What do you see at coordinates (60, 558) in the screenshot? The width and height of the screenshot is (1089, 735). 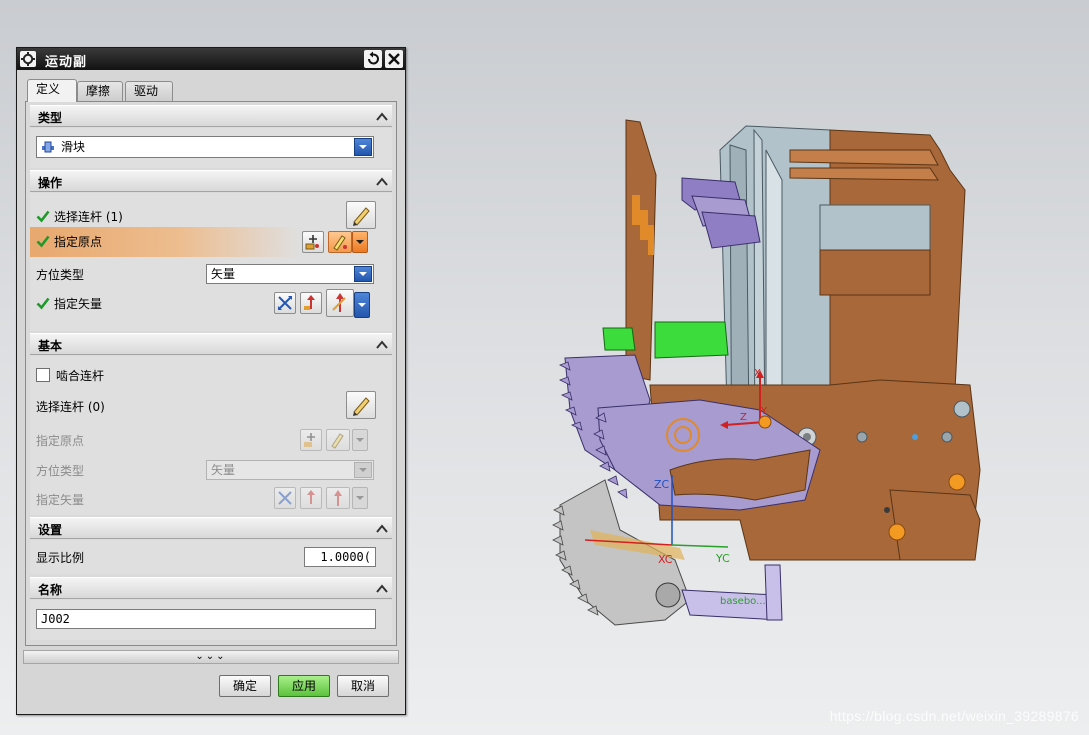 I see `display-scale-label: 显示比例` at bounding box center [60, 558].